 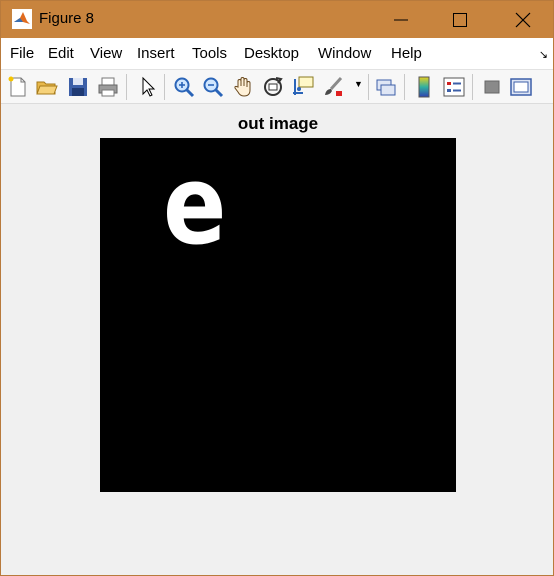 I want to click on menu-window: Window, so click(x=344, y=53).